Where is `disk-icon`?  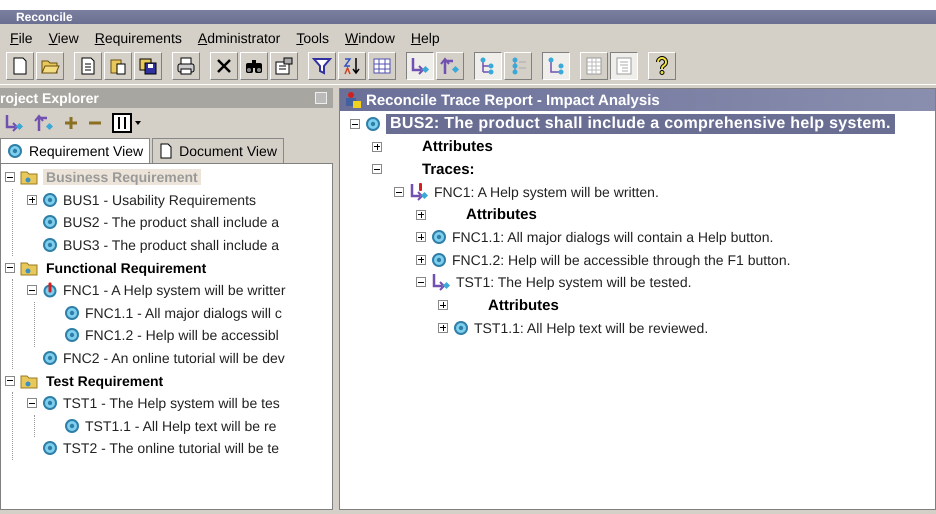 disk-icon is located at coordinates (148, 66).